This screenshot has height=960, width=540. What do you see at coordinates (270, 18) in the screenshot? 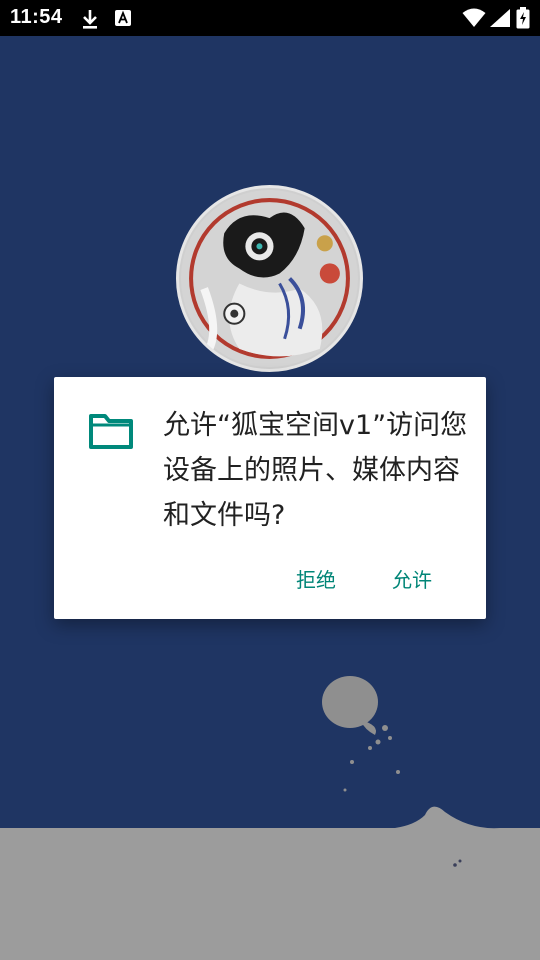
I see `status-bar: 11:54` at bounding box center [270, 18].